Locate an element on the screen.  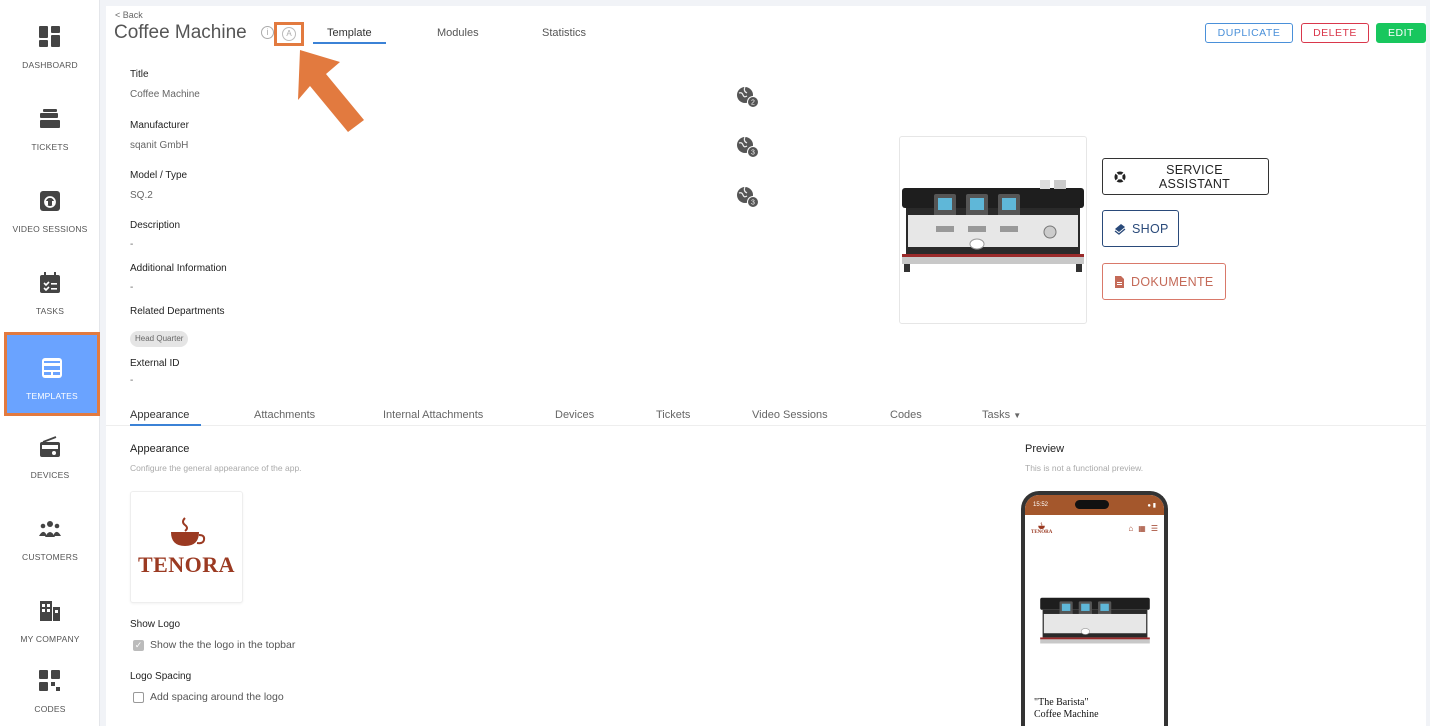
sidebar-item-label: TEMPLATES is located at coordinates (52, 396).